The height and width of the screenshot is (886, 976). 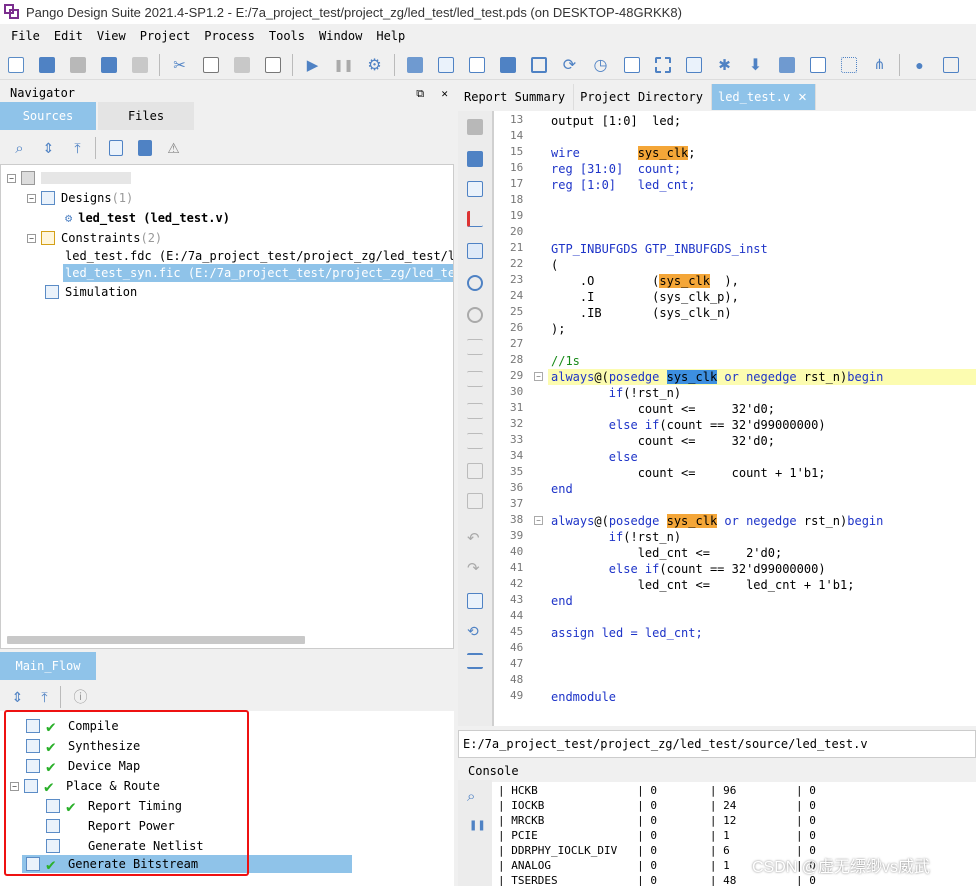 What do you see at coordinates (69, 178) in the screenshot?
I see `tree-root: −` at bounding box center [69, 178].